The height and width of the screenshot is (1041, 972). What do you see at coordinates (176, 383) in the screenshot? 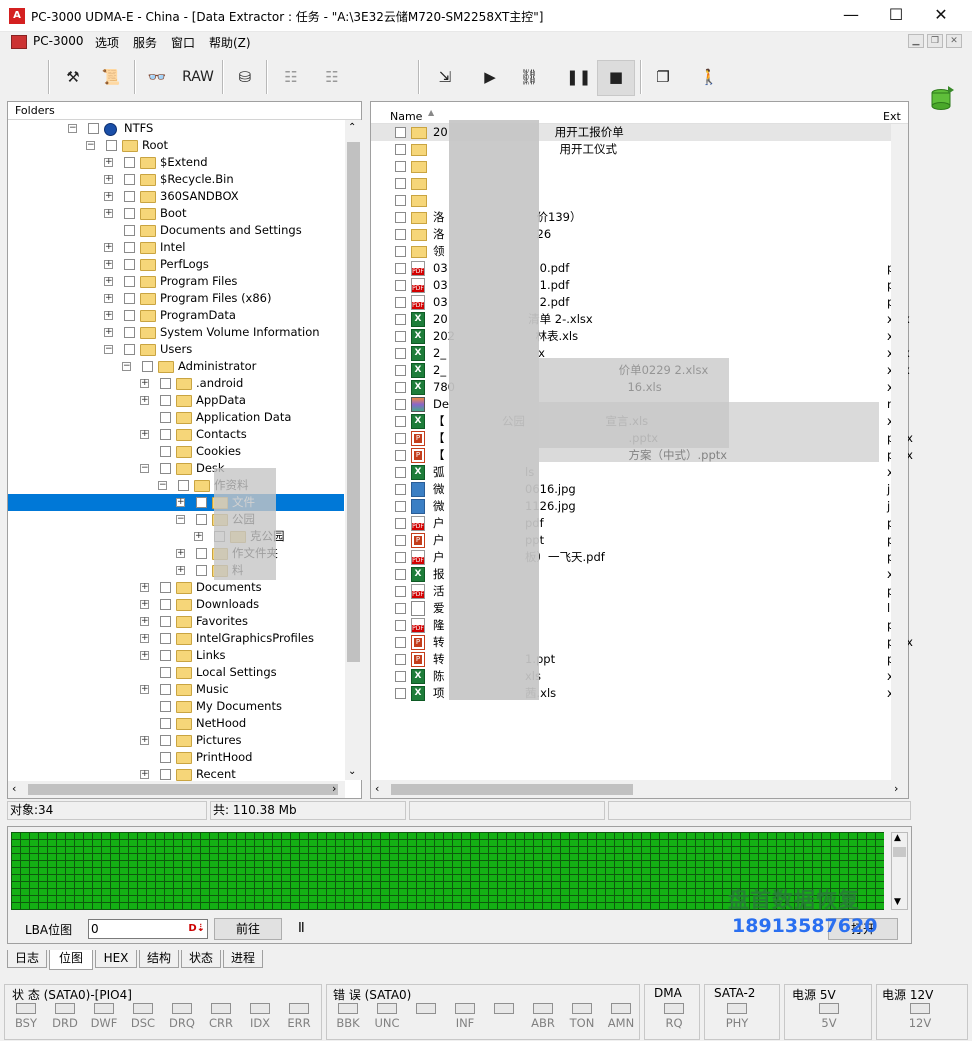
I see `tree-node: + .android` at bounding box center [176, 383].